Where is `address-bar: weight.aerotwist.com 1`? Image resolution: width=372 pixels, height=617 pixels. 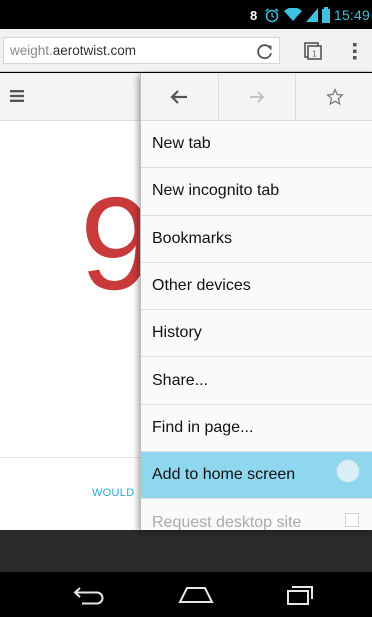
address-bar: weight.aerotwist.com 1 is located at coordinates (186, 50).